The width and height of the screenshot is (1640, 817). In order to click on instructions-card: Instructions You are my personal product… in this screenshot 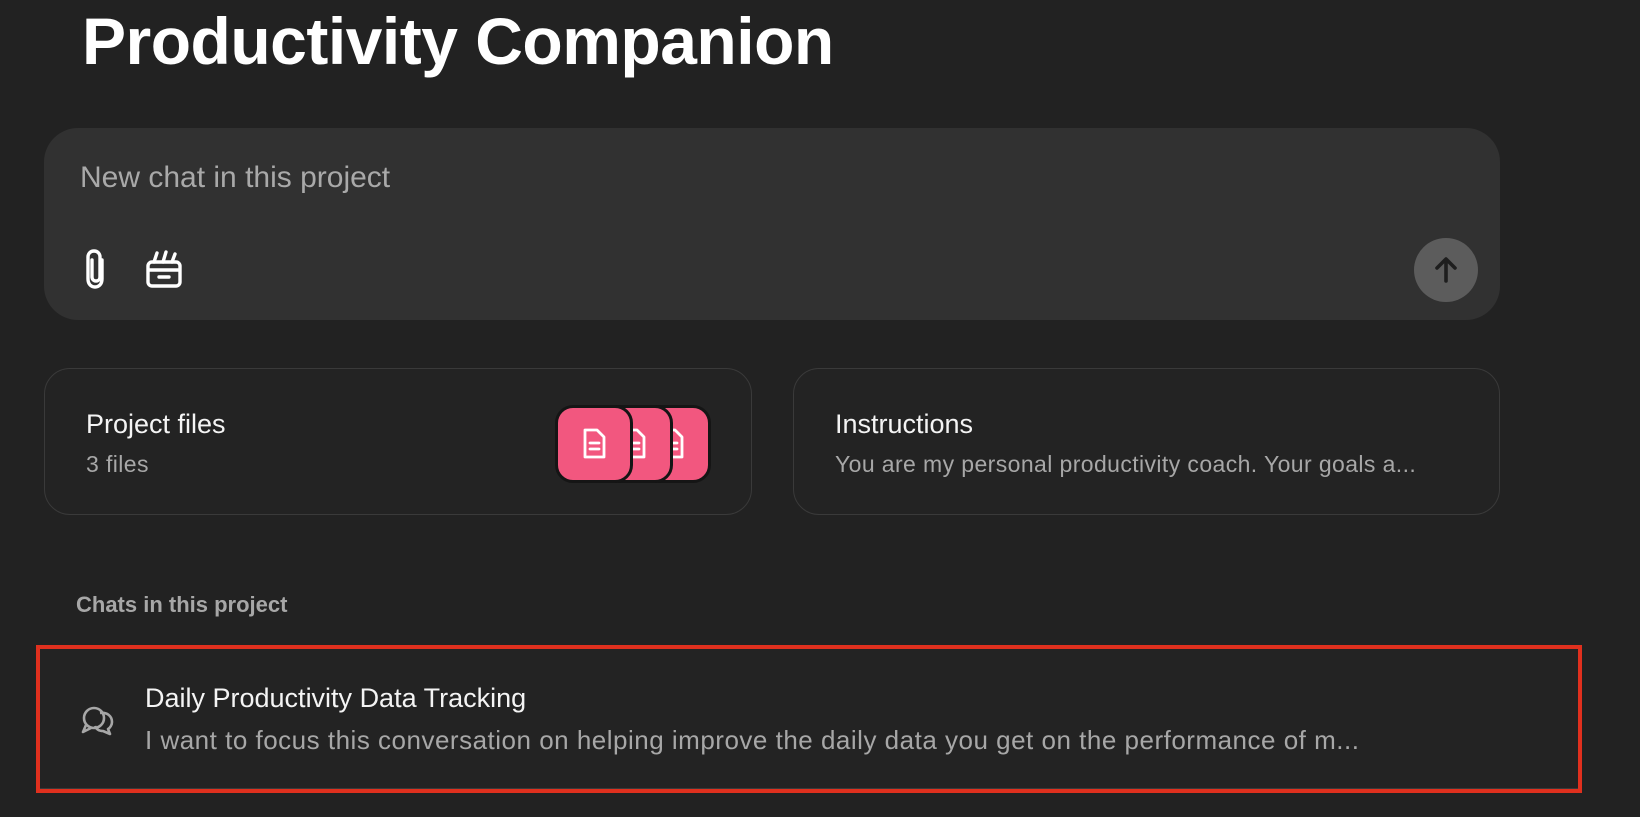, I will do `click(1146, 441)`.